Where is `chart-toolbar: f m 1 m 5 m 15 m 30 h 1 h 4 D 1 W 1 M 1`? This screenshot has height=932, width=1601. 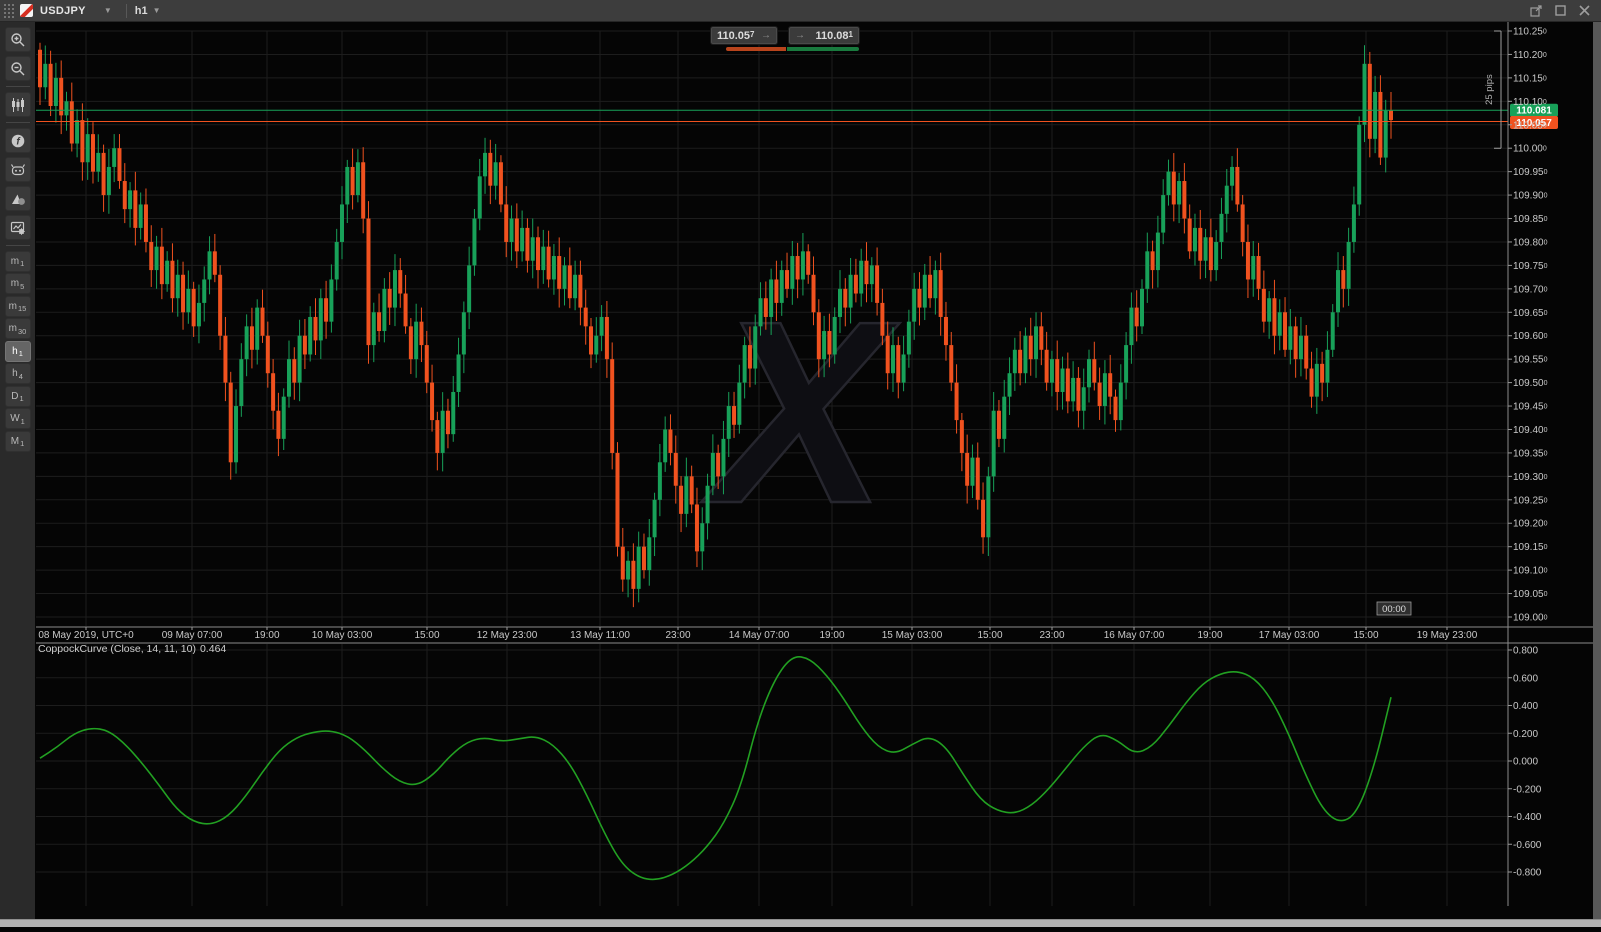
chart-toolbar: f m 1 m 5 m 15 m 30 h 1 h 4 D 1 W 1 M 1 is located at coordinates (17, 470).